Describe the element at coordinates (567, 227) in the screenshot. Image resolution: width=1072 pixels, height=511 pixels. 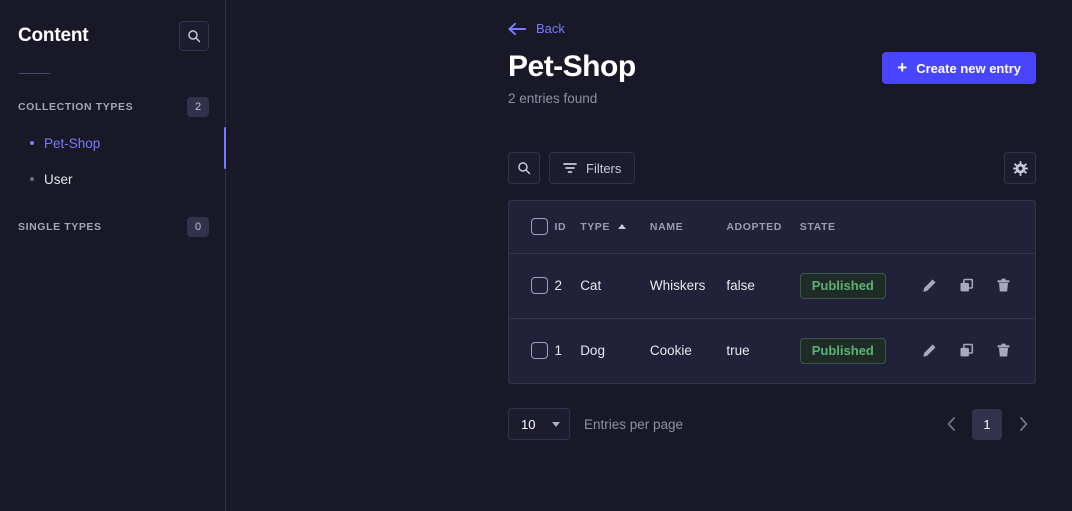
I see `header-id: ID` at that location.